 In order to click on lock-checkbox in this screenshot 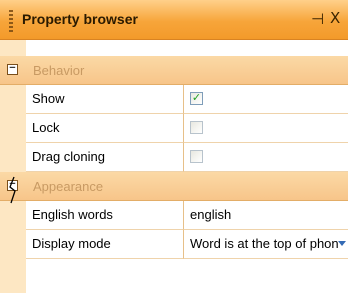, I will do `click(196, 127)`.